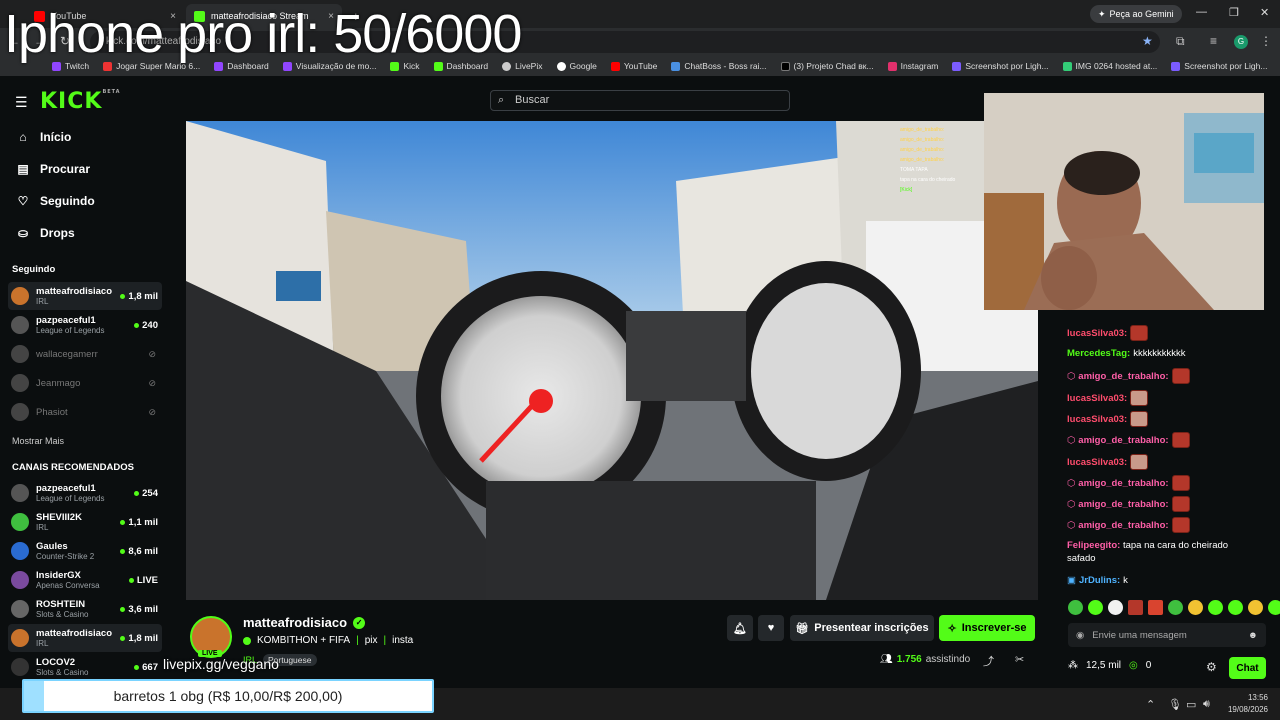  I want to click on chat-username: MercedesTag:, so click(1098, 353).